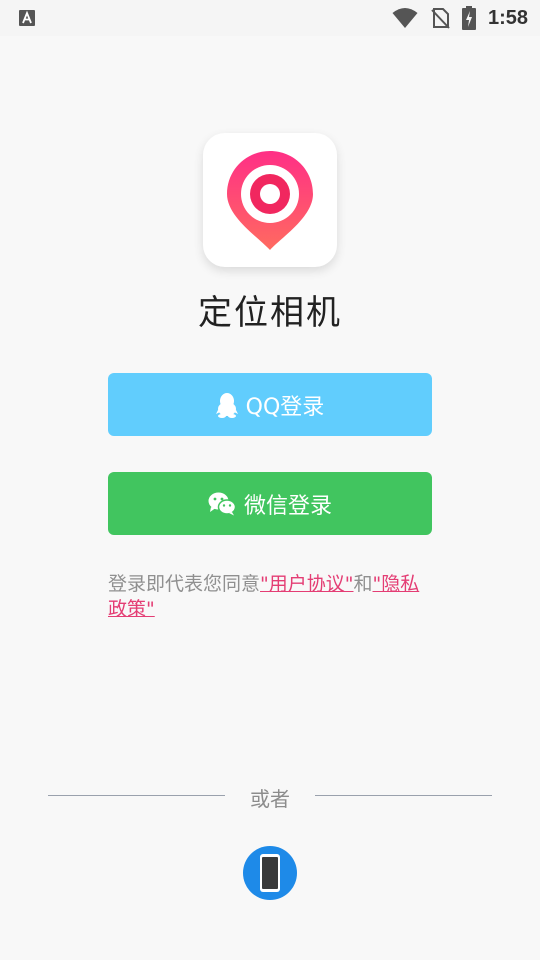  I want to click on qq-login-button: QQ登录, so click(270, 404).